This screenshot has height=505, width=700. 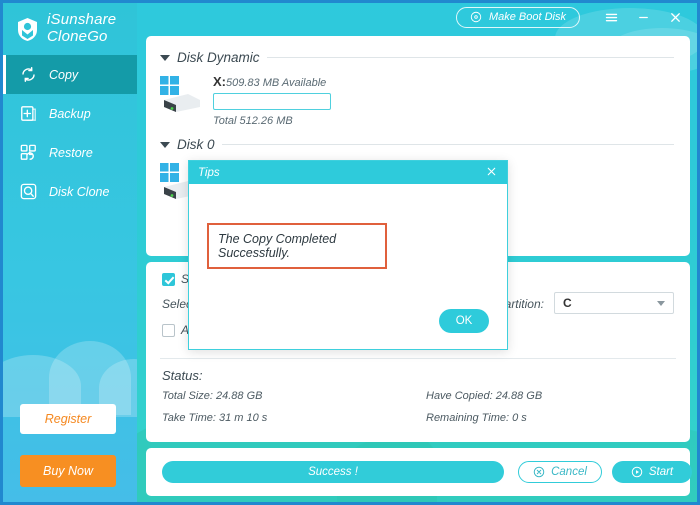 I want to click on disk-section-title: Disk Dynamic, so click(x=218, y=57).